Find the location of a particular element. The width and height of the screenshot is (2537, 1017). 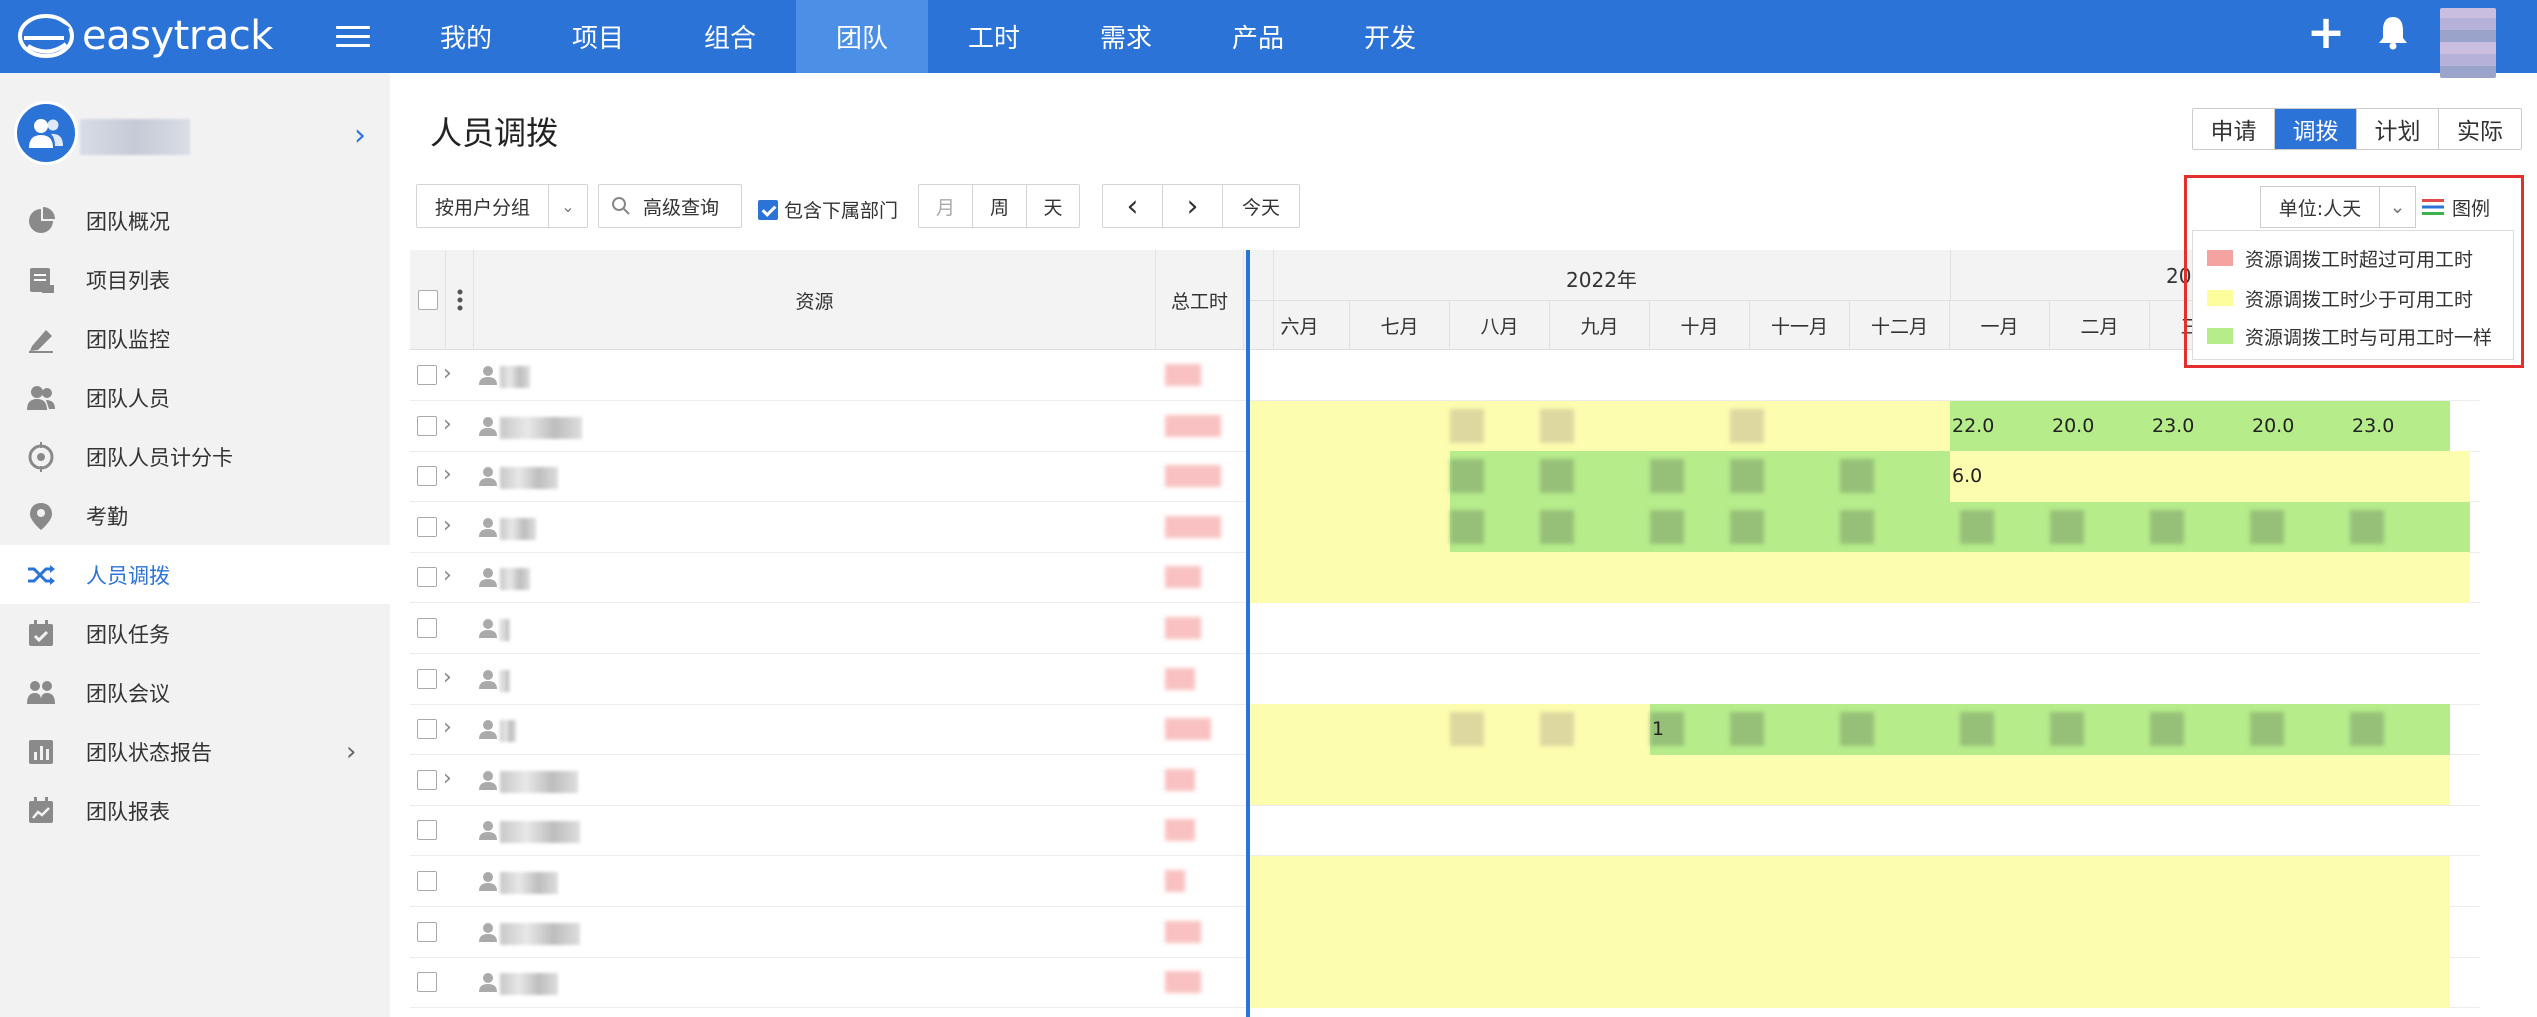

granularity-month: 月 is located at coordinates (946, 206).